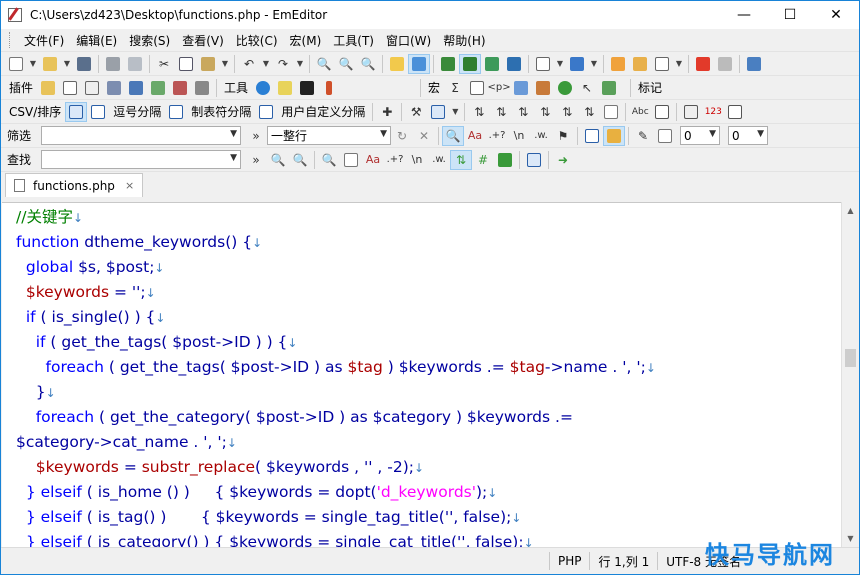 This screenshot has height=575, width=860. Describe the element at coordinates (353, 40) in the screenshot. I see `menu-tools: 工具(T)` at that location.